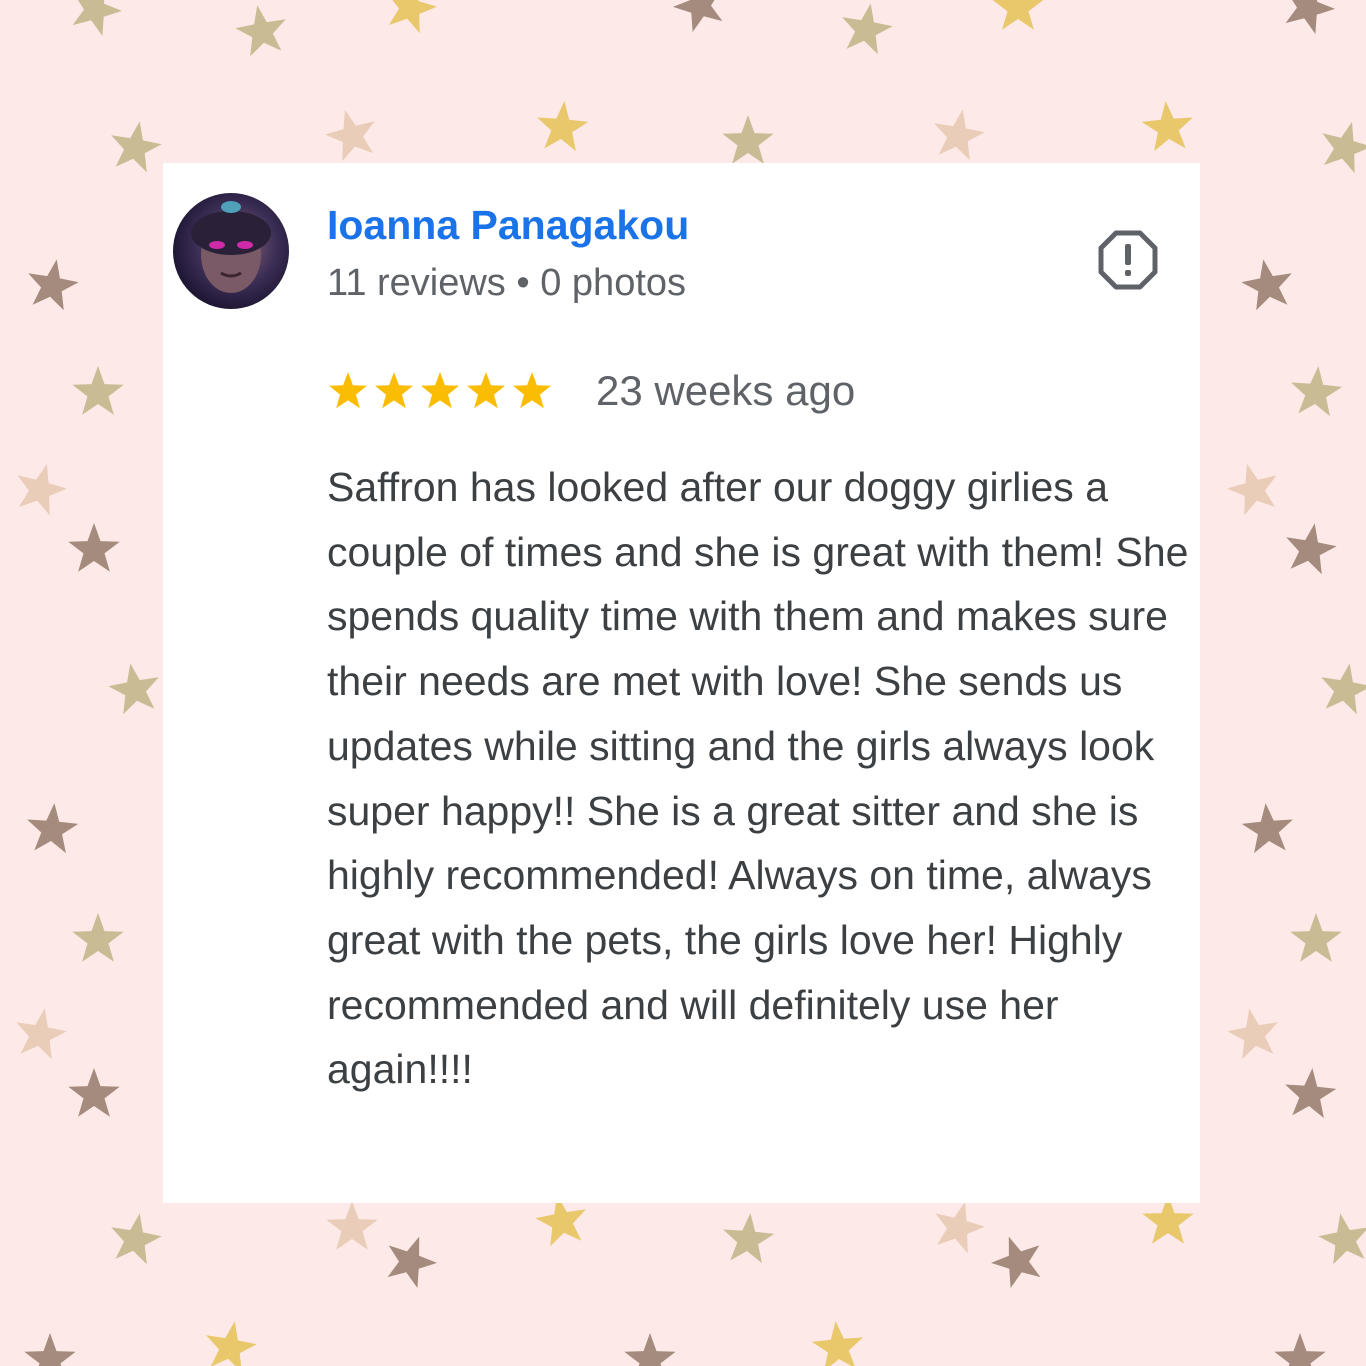 The image size is (1366, 1366). Describe the element at coordinates (508, 225) in the screenshot. I see `reviewer-name: Ioanna Panagakou` at that location.